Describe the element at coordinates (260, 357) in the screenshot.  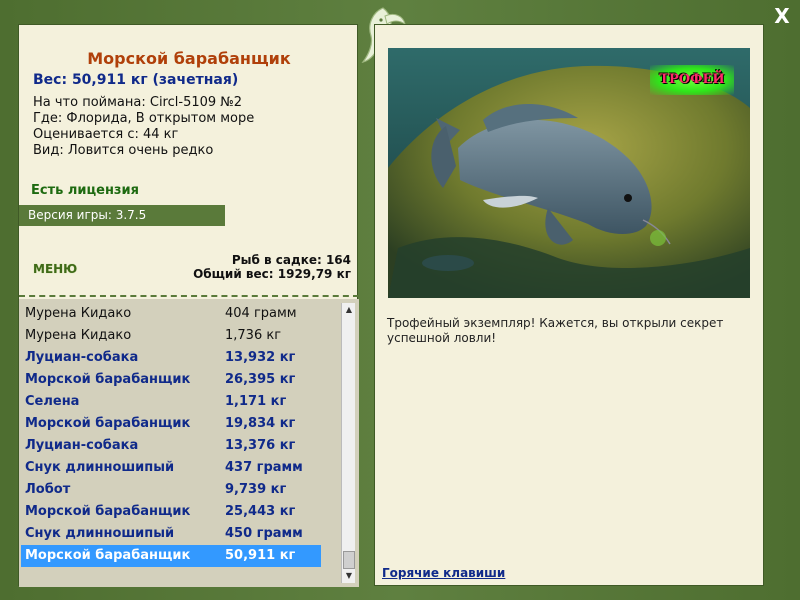
I see `catch-weight: 13,932 кг` at that location.